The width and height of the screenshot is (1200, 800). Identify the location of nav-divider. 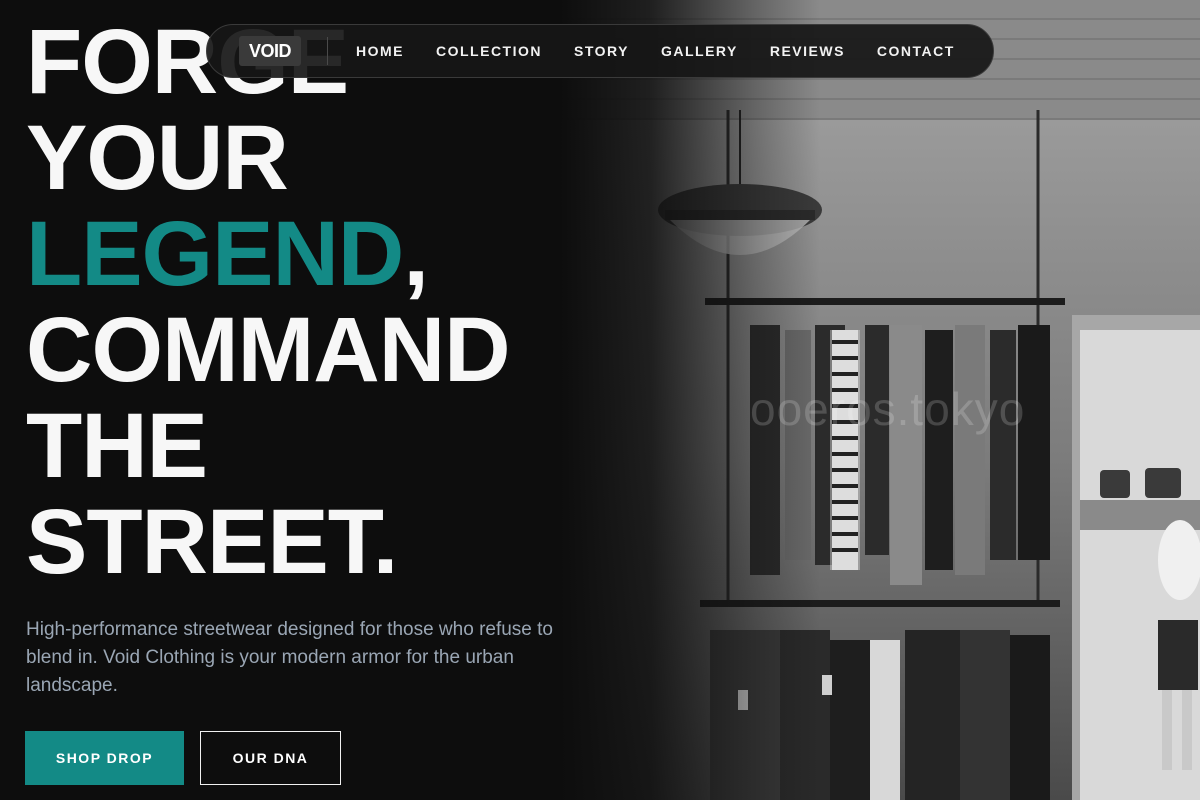
(327, 51).